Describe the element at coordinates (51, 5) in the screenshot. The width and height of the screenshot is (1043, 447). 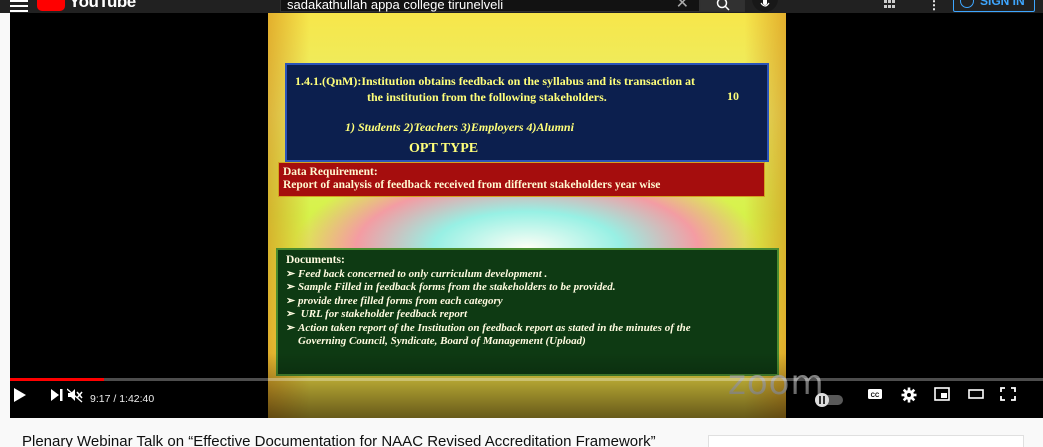
I see `youtube-play-icon` at that location.